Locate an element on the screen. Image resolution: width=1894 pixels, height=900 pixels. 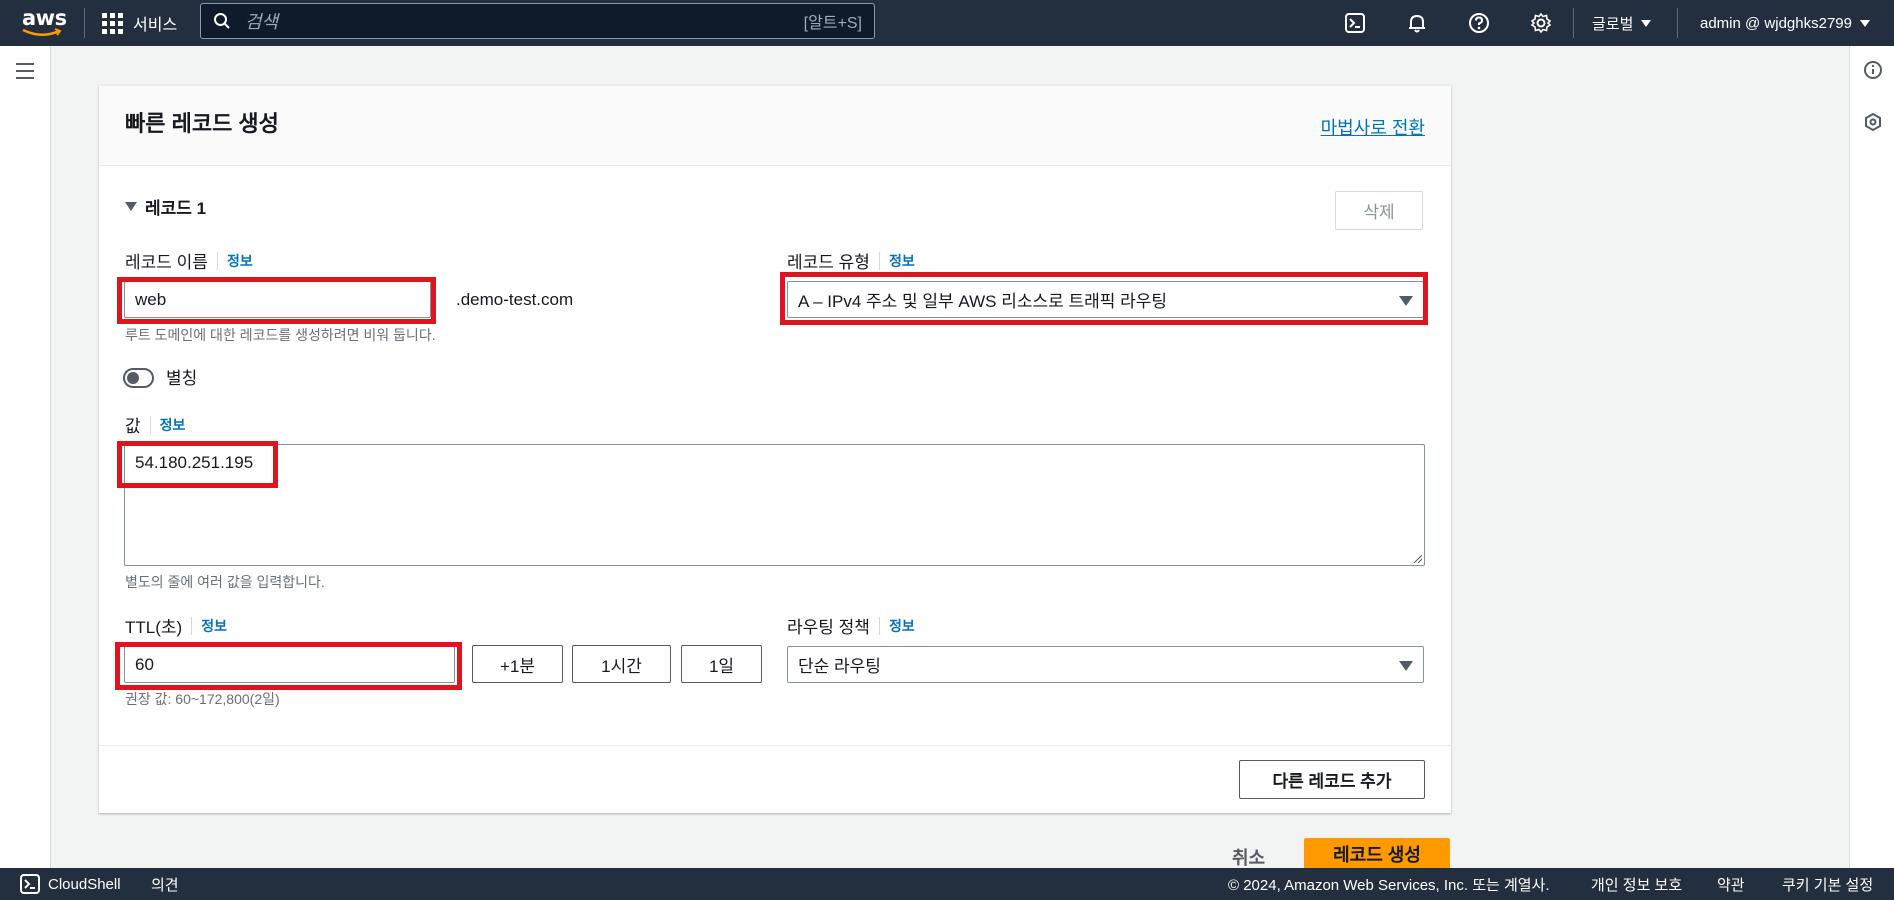
routing-policy-label: 라우팅 정책 정보 is located at coordinates (851, 625).